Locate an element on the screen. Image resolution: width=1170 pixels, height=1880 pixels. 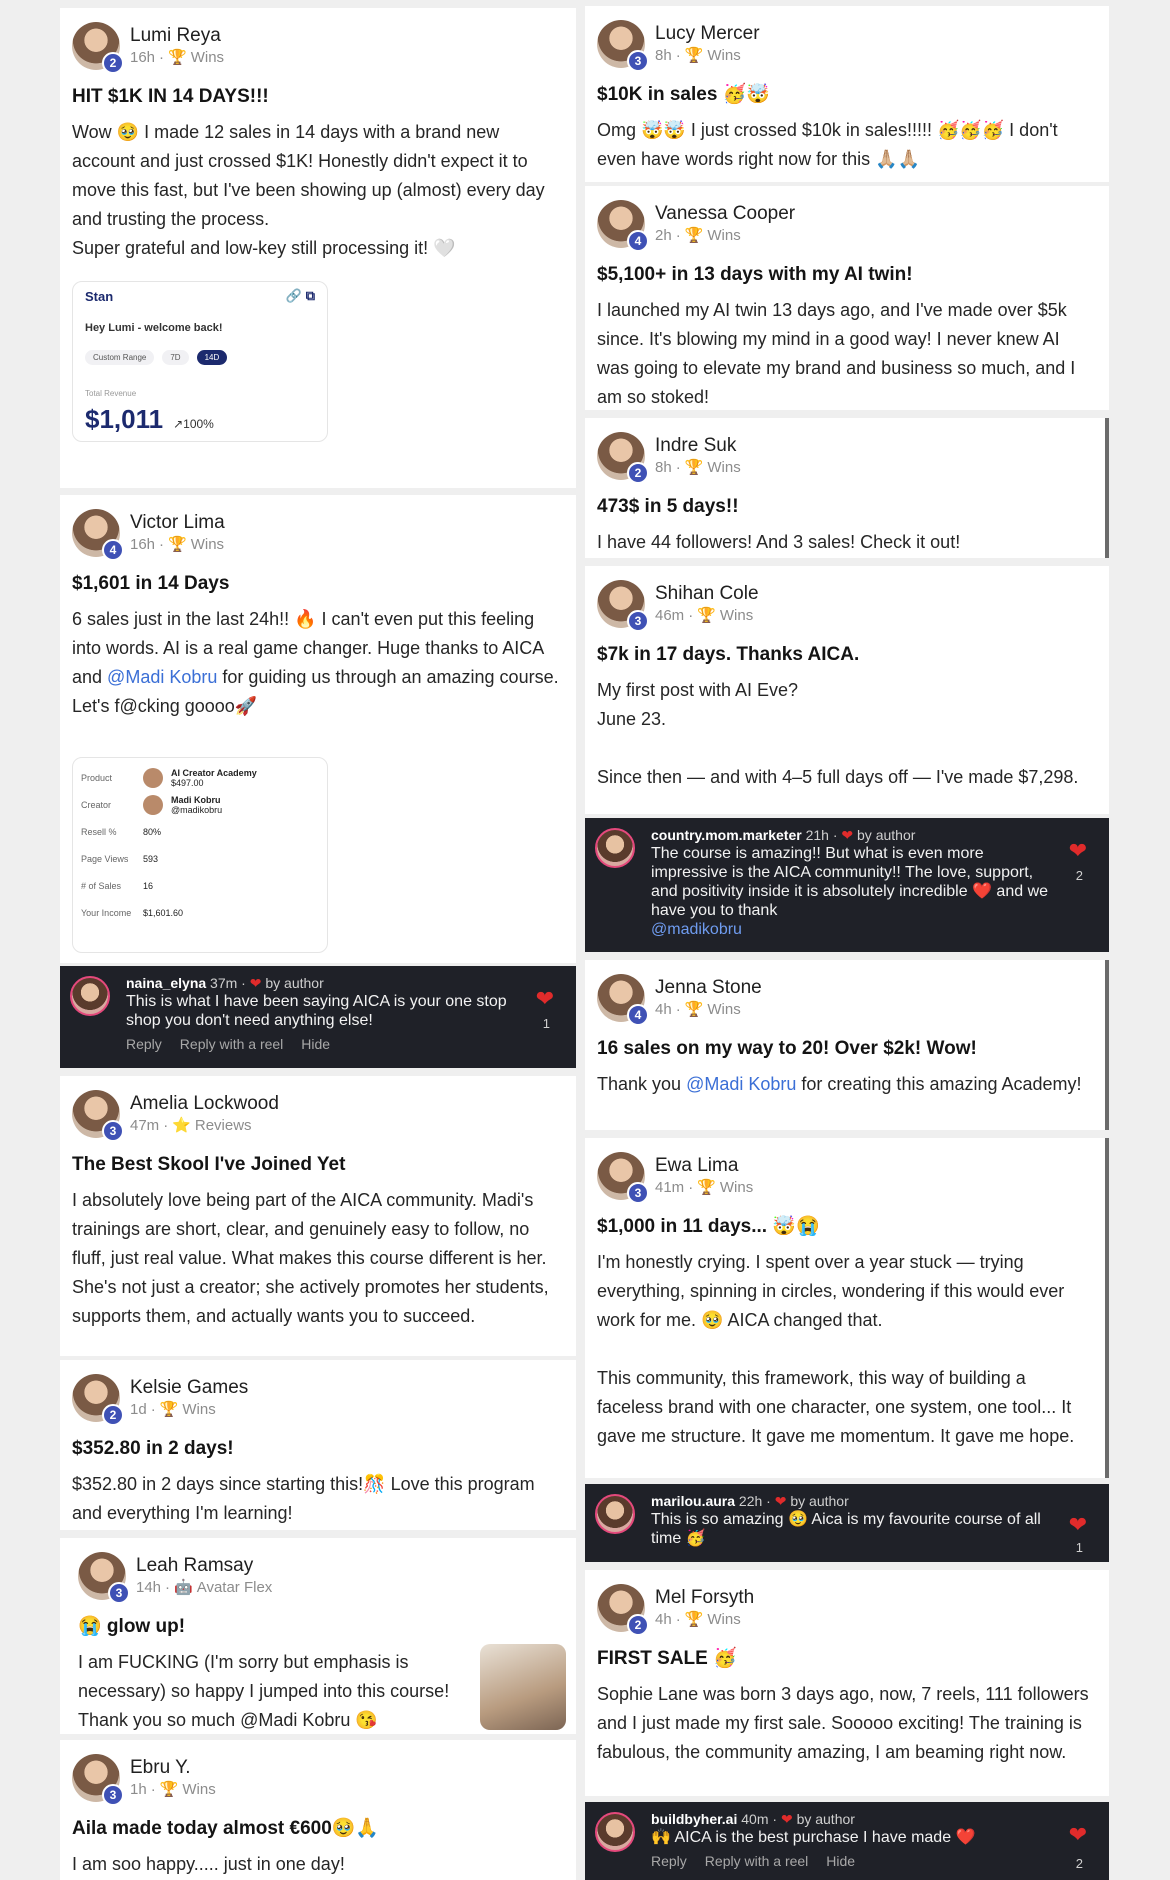
author-name: Indre Suk is located at coordinates (698, 446).